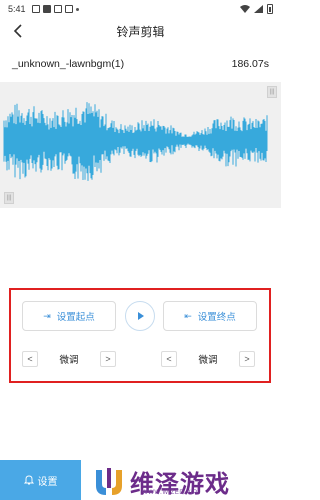 The image size is (320, 500). I want to click on set-end-button: ⇤ 设置终点, so click(210, 316).